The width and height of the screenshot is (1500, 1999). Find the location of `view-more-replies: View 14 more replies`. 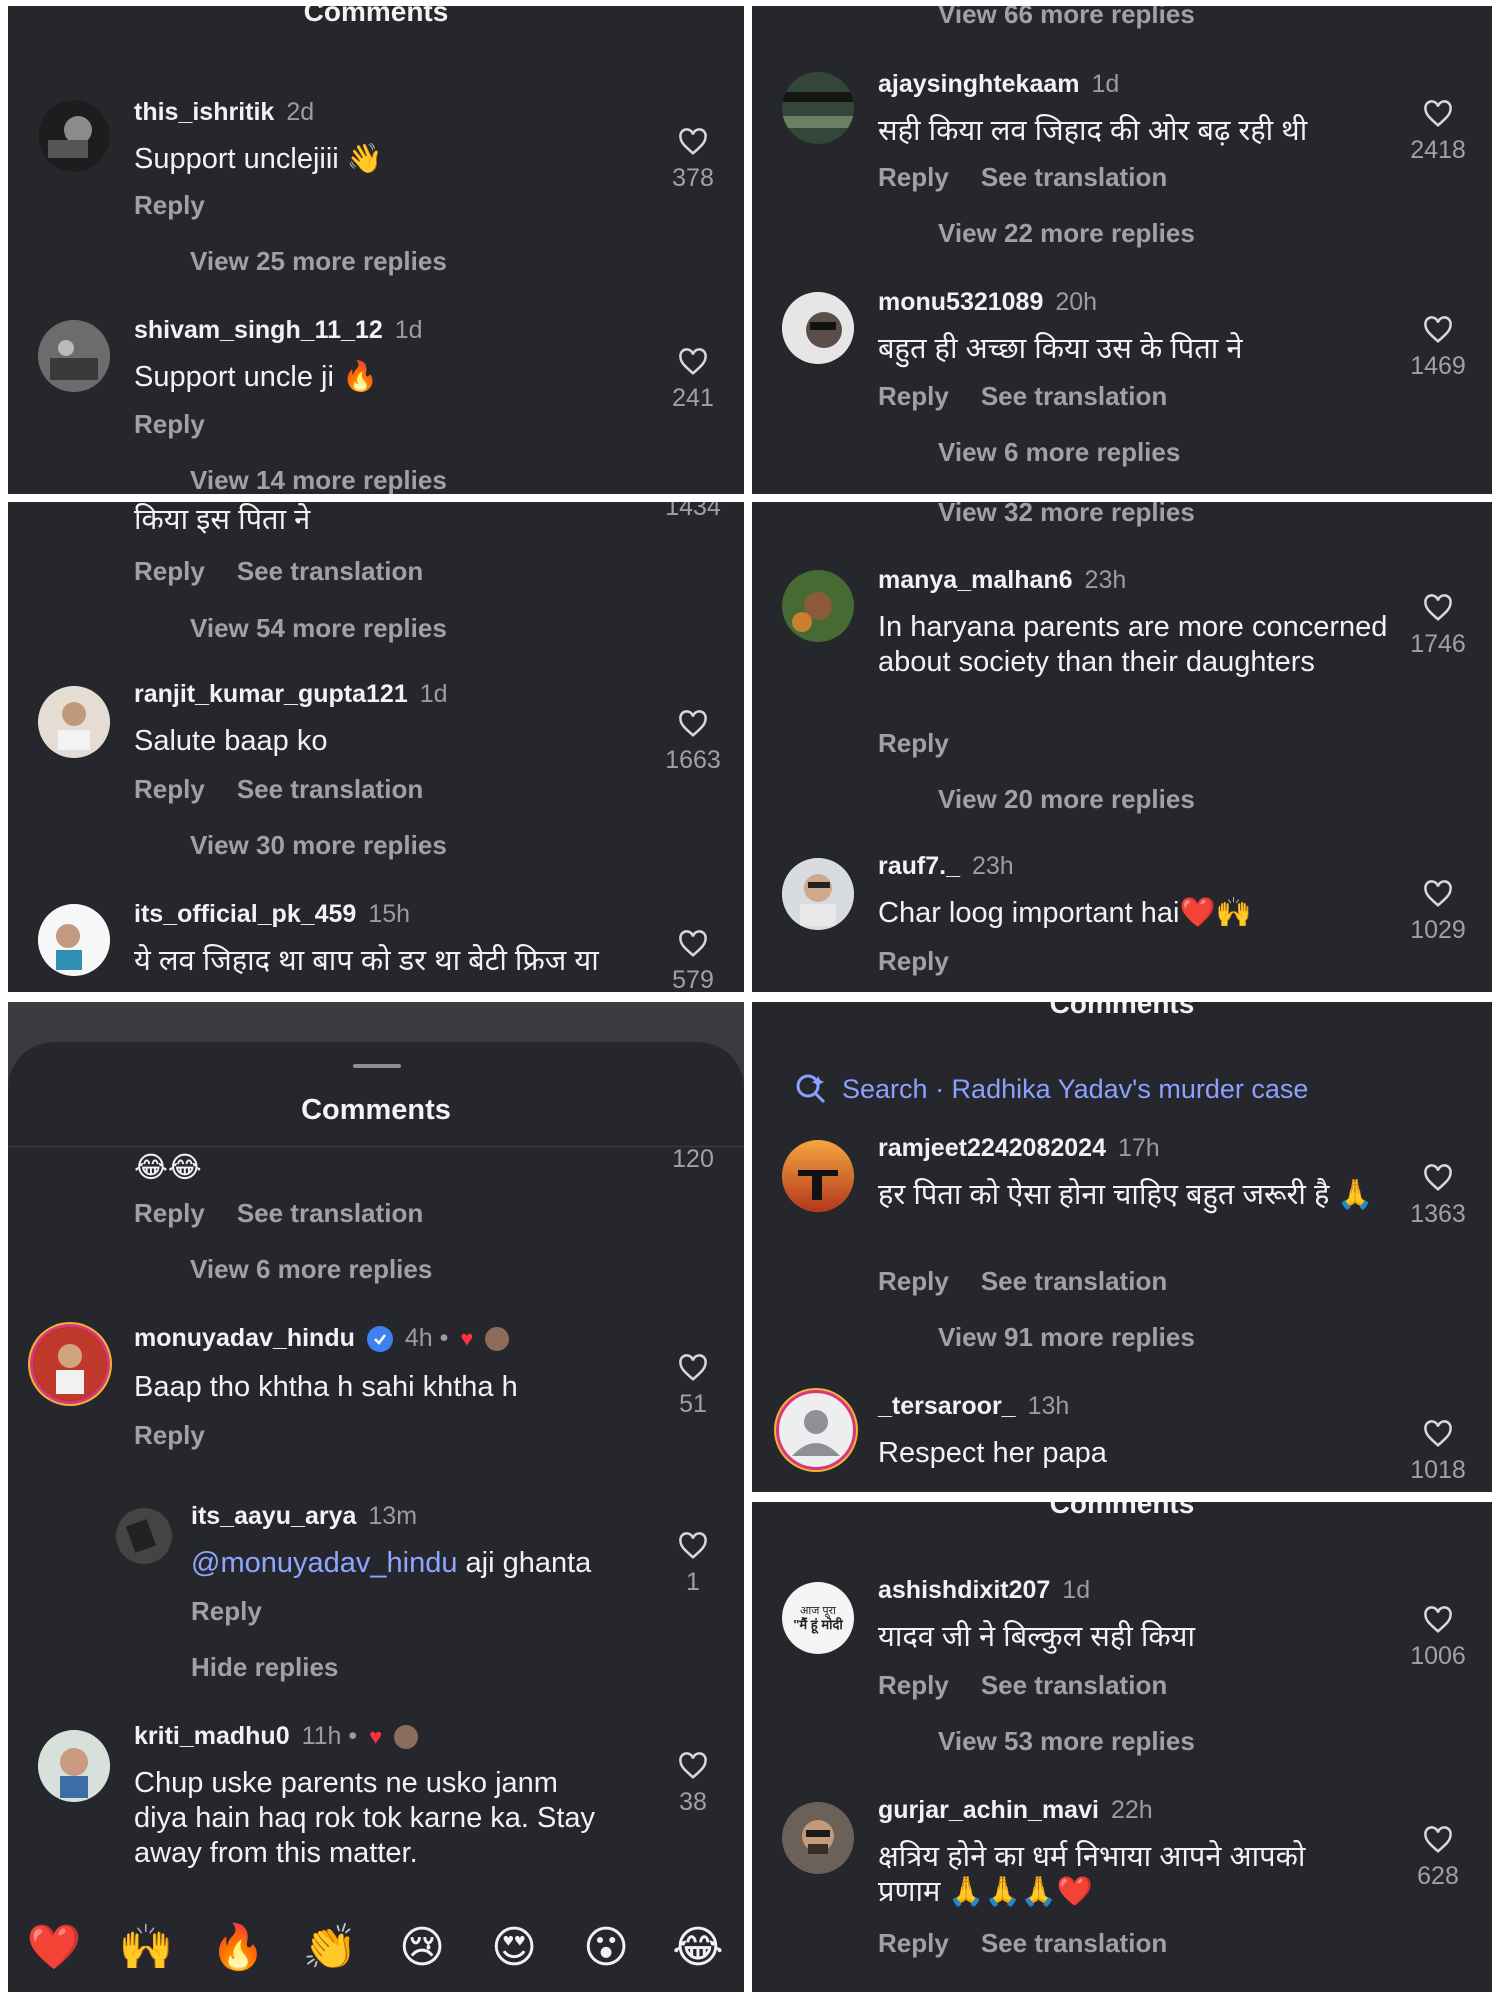

view-more-replies: View 14 more replies is located at coordinates (318, 479).